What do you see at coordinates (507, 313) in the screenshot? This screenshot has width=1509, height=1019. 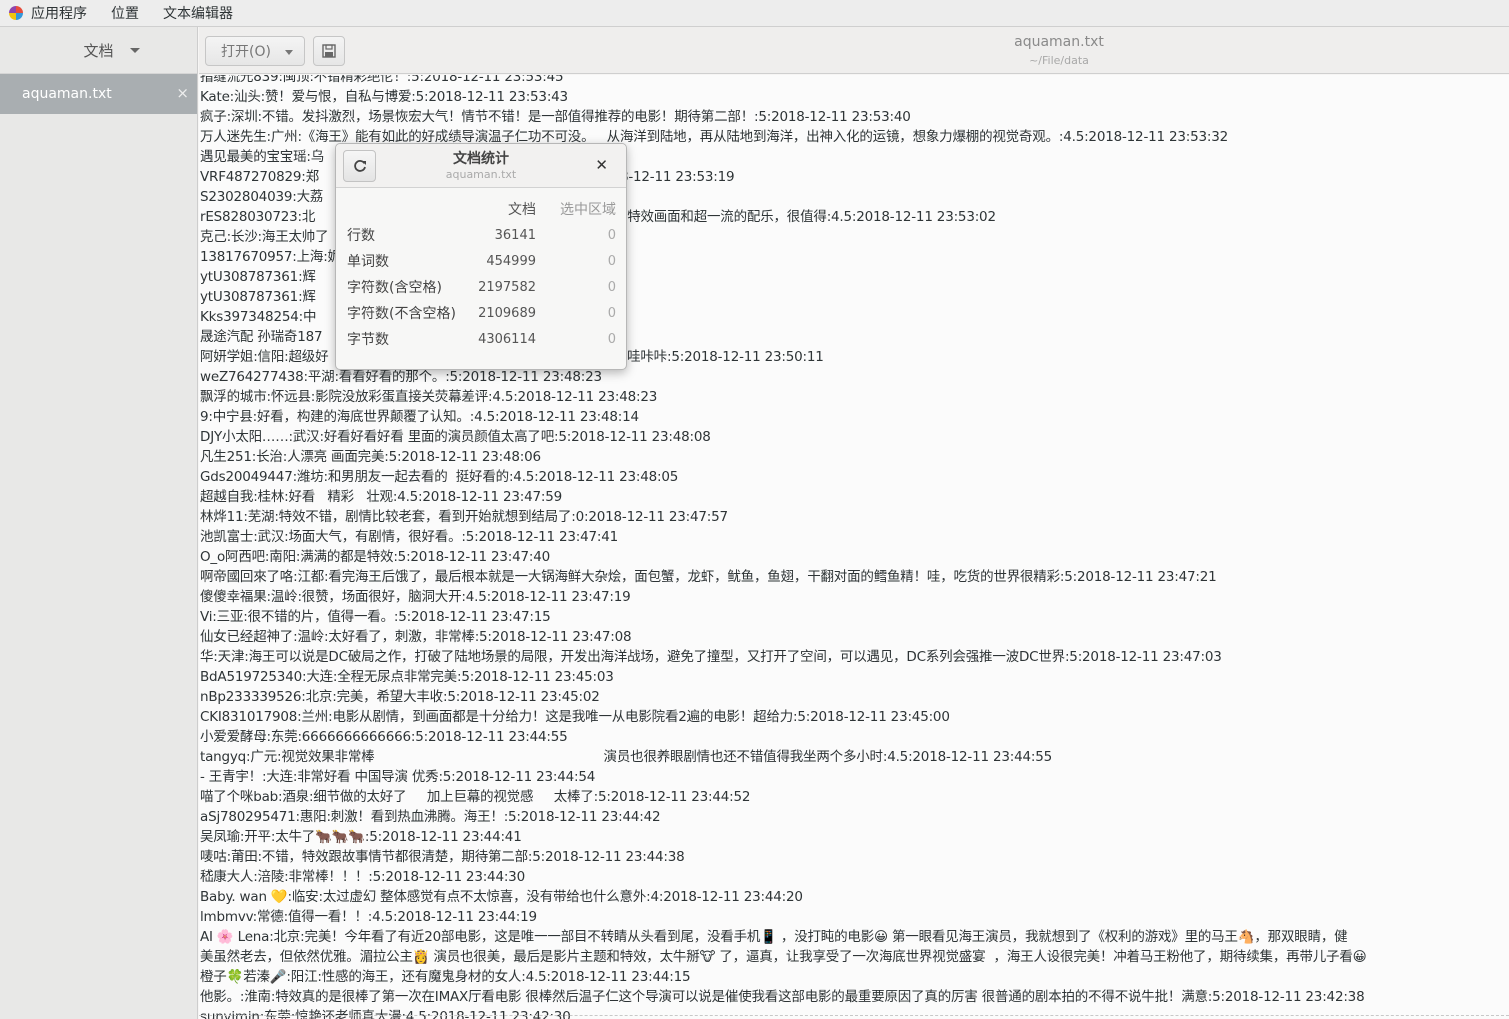 I see `stat-doc-value: 2109689` at bounding box center [507, 313].